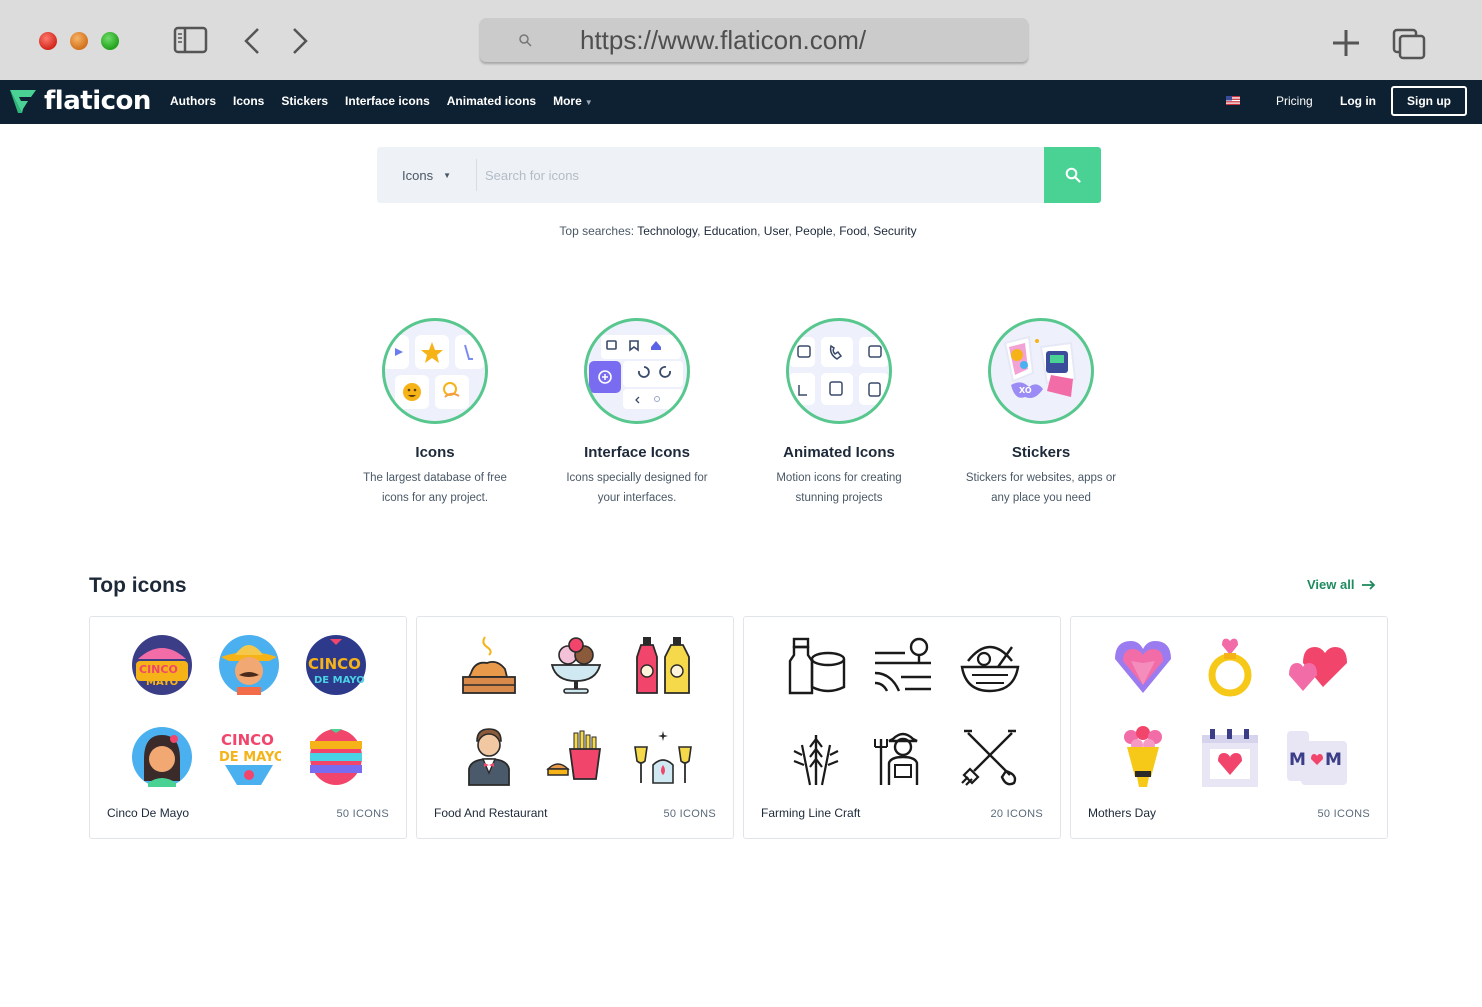 Image resolution: width=1482 pixels, height=1007 pixels. What do you see at coordinates (637, 371) in the screenshot?
I see `interface-icons-category-illustration` at bounding box center [637, 371].